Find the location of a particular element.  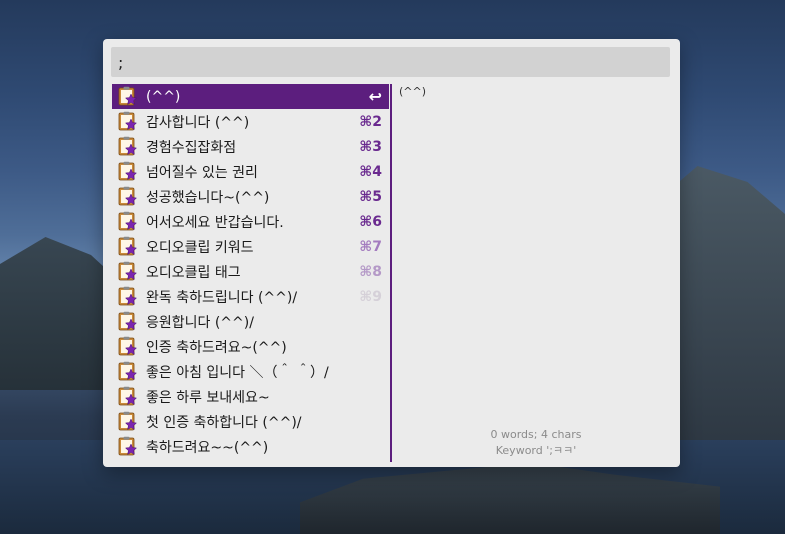

result-item: 오디오클립 키워드 ⌘7 is located at coordinates (250, 246).